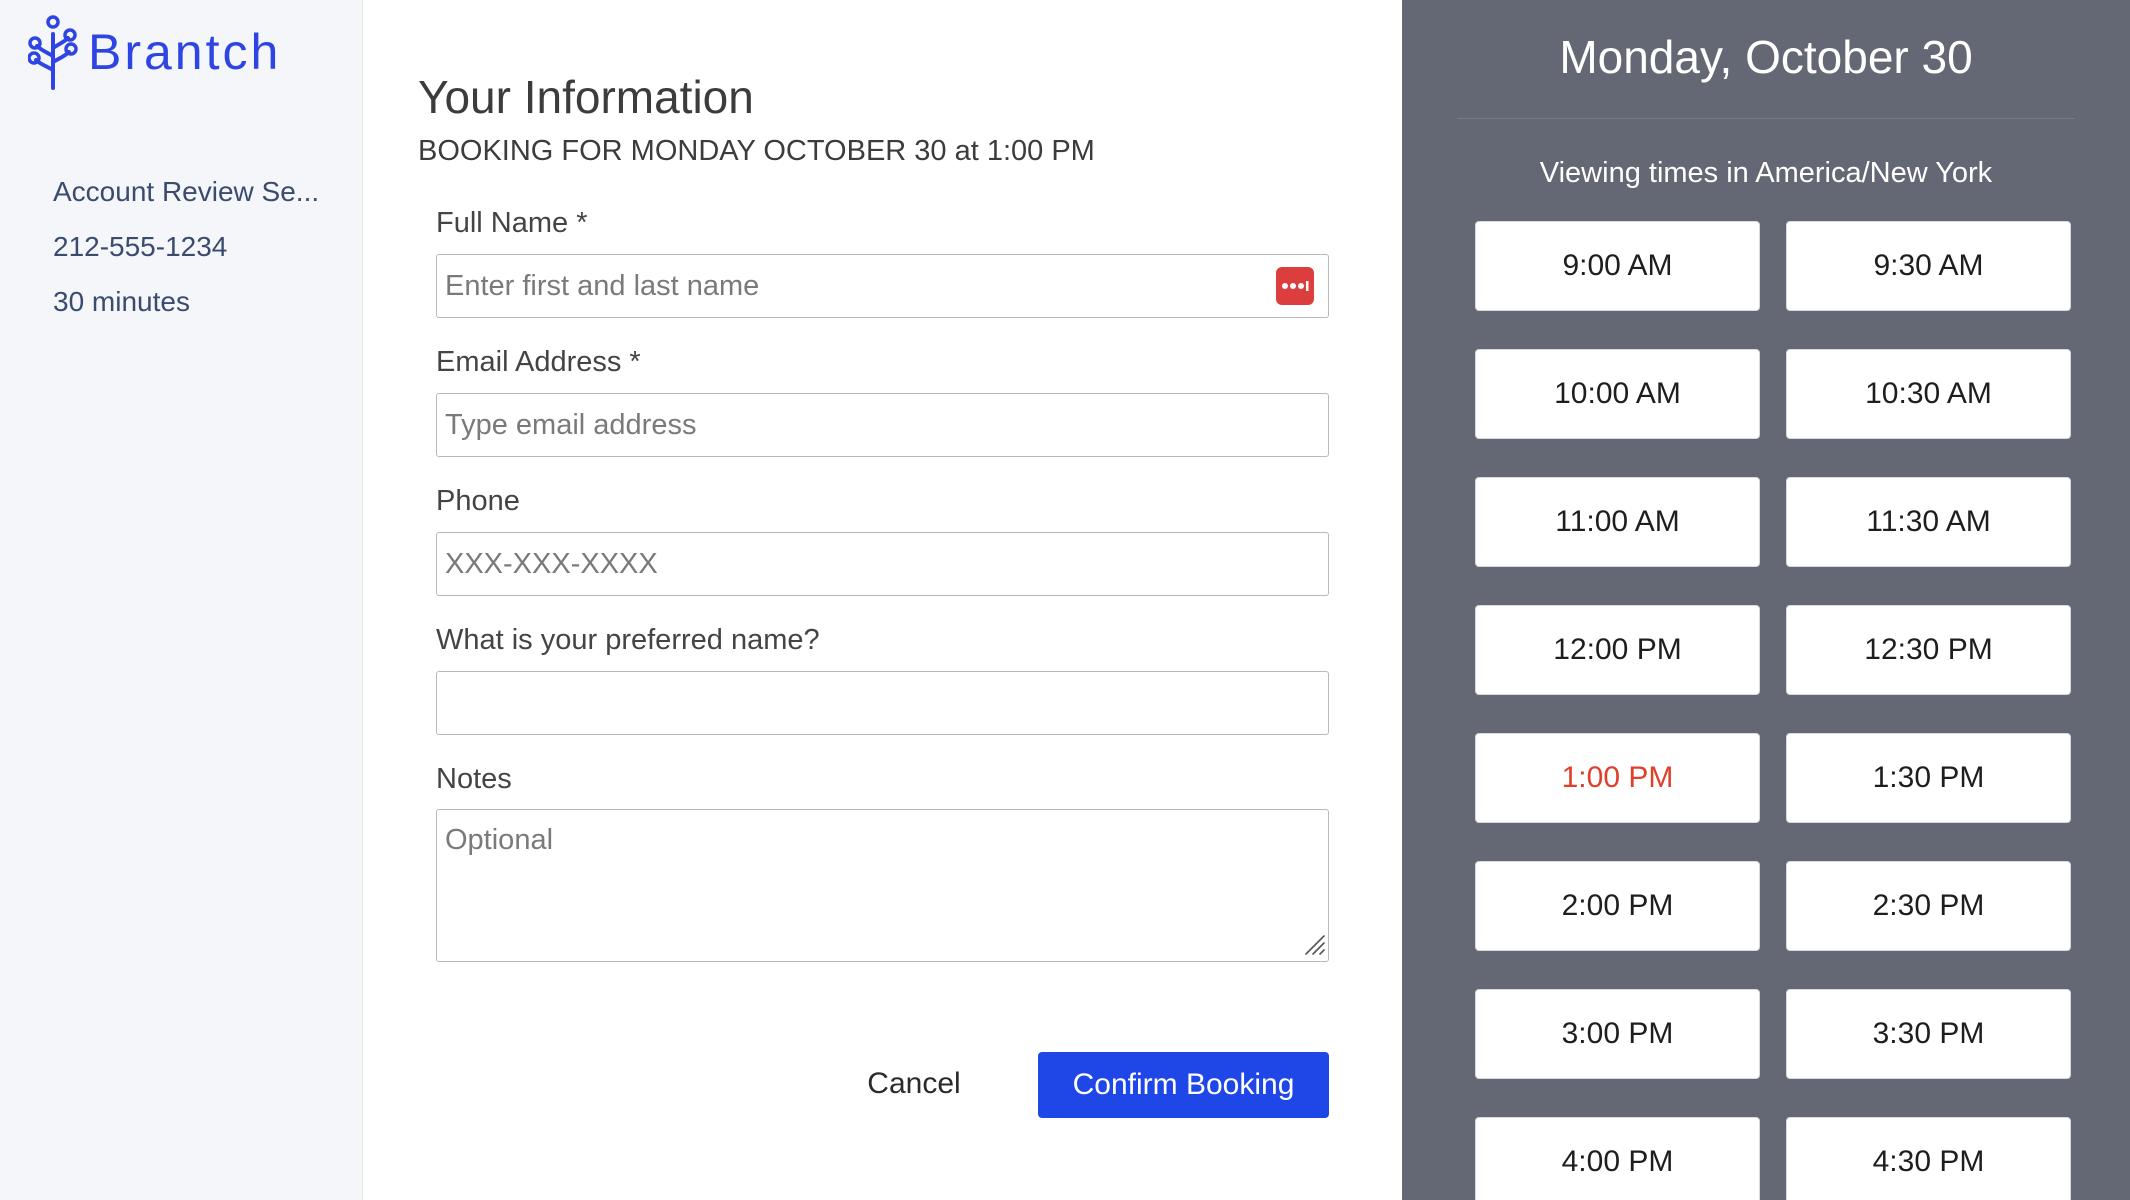  What do you see at coordinates (1766, 118) in the screenshot?
I see `divider` at bounding box center [1766, 118].